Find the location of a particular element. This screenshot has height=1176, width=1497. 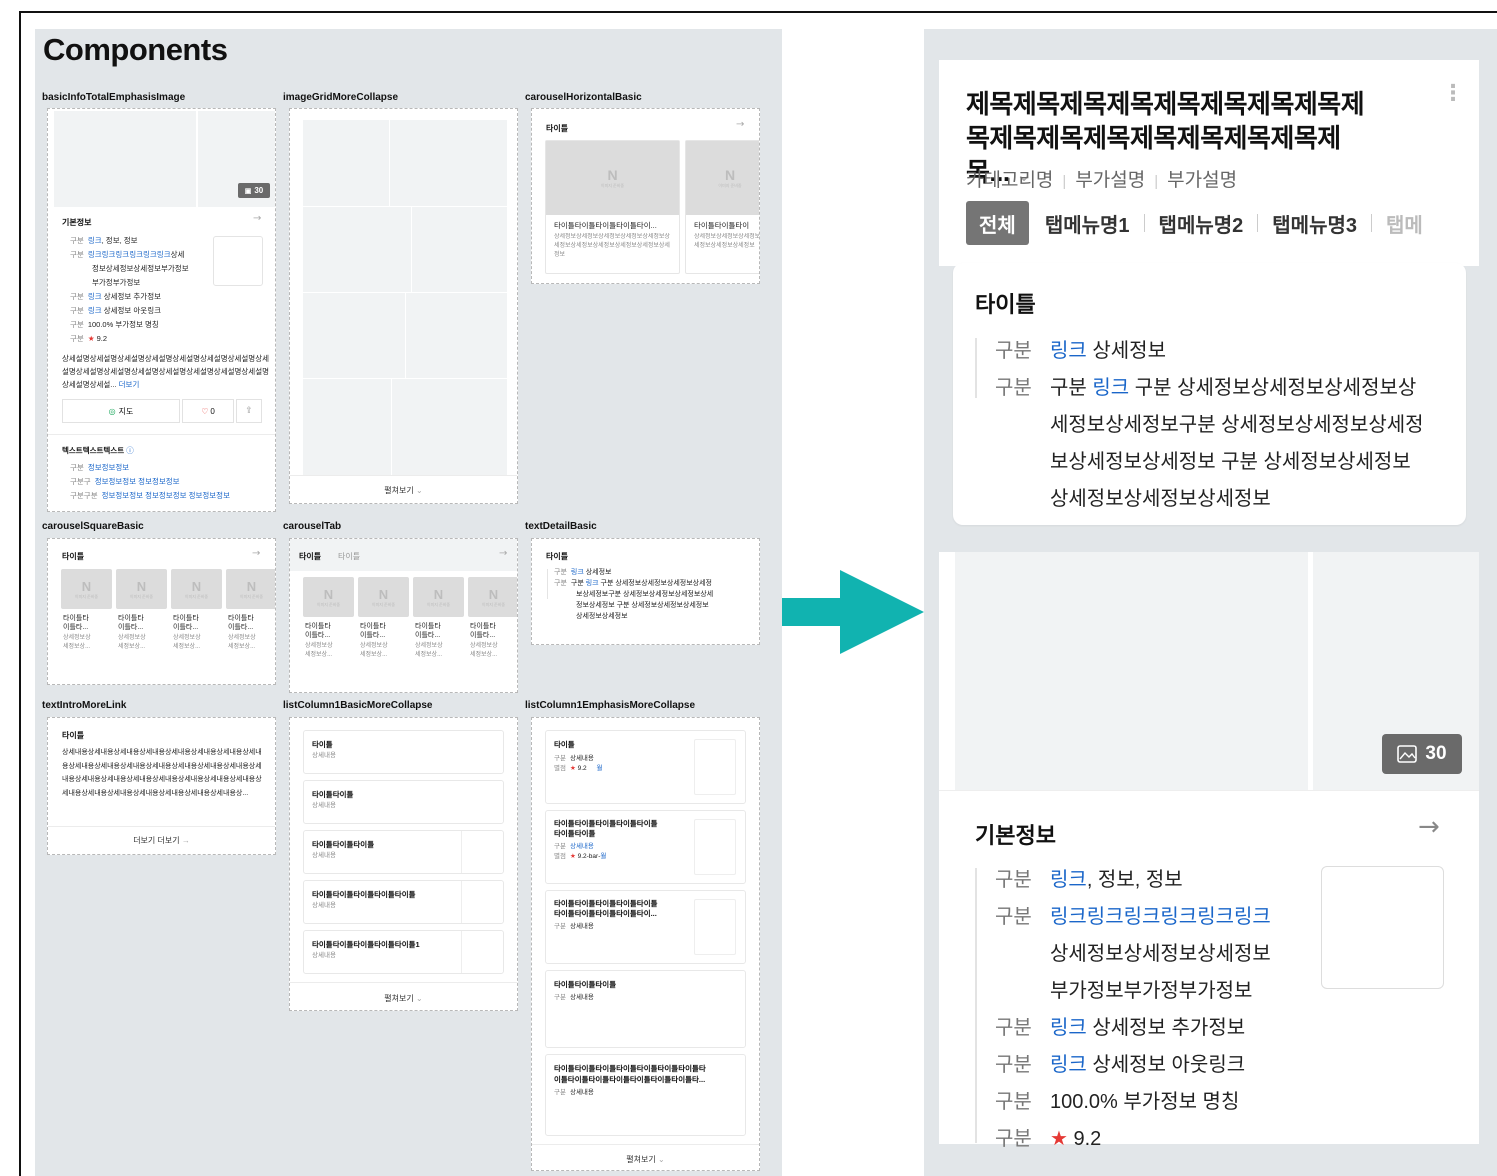

label-text-intro: textIntroMoreLink is located at coordinates (84, 705).